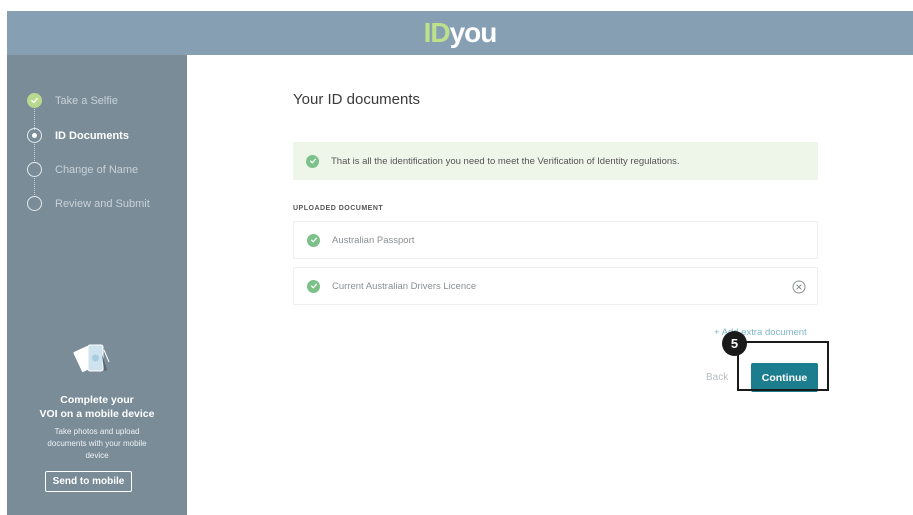 The width and height of the screenshot is (913, 515). Describe the element at coordinates (734, 343) in the screenshot. I see `step-number-badge: 5` at that location.